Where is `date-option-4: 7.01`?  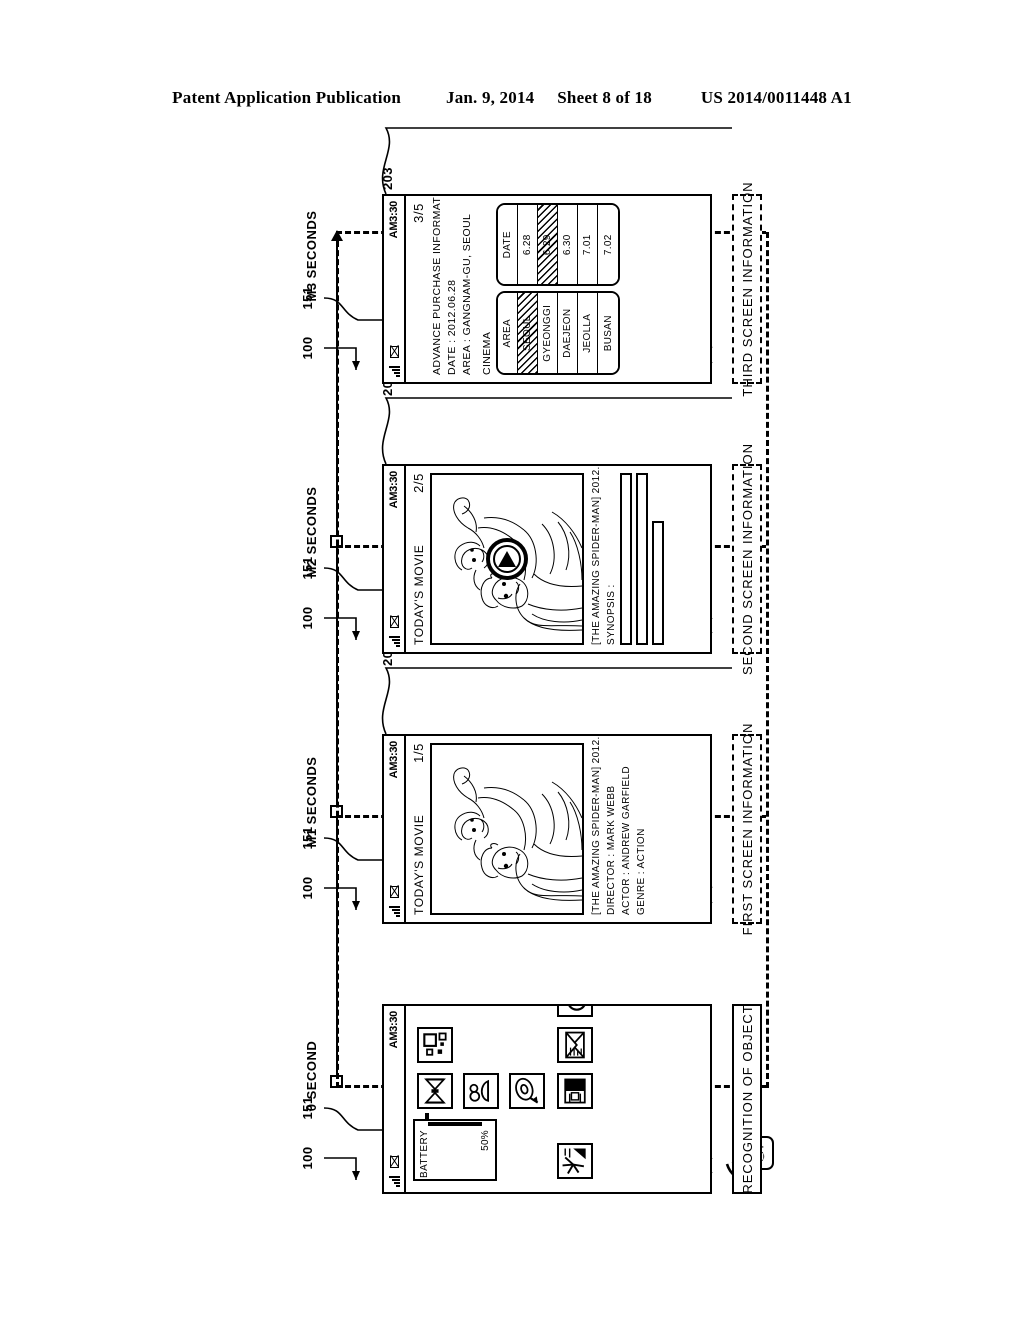 date-option-4: 7.01 is located at coordinates (588, 245).